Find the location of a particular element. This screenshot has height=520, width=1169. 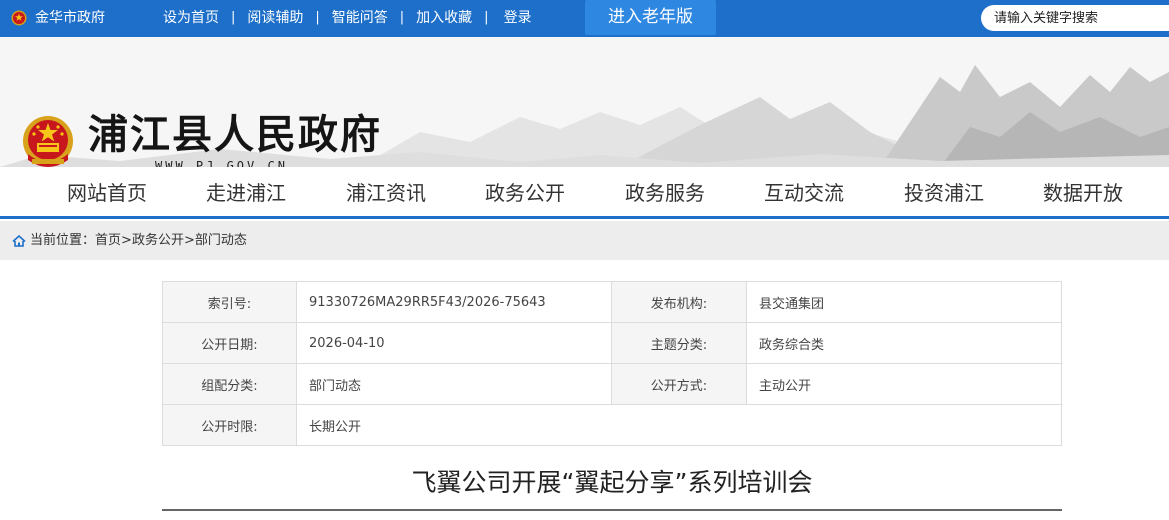

table-row: 公开时限: 长期公开 is located at coordinates (612, 425).